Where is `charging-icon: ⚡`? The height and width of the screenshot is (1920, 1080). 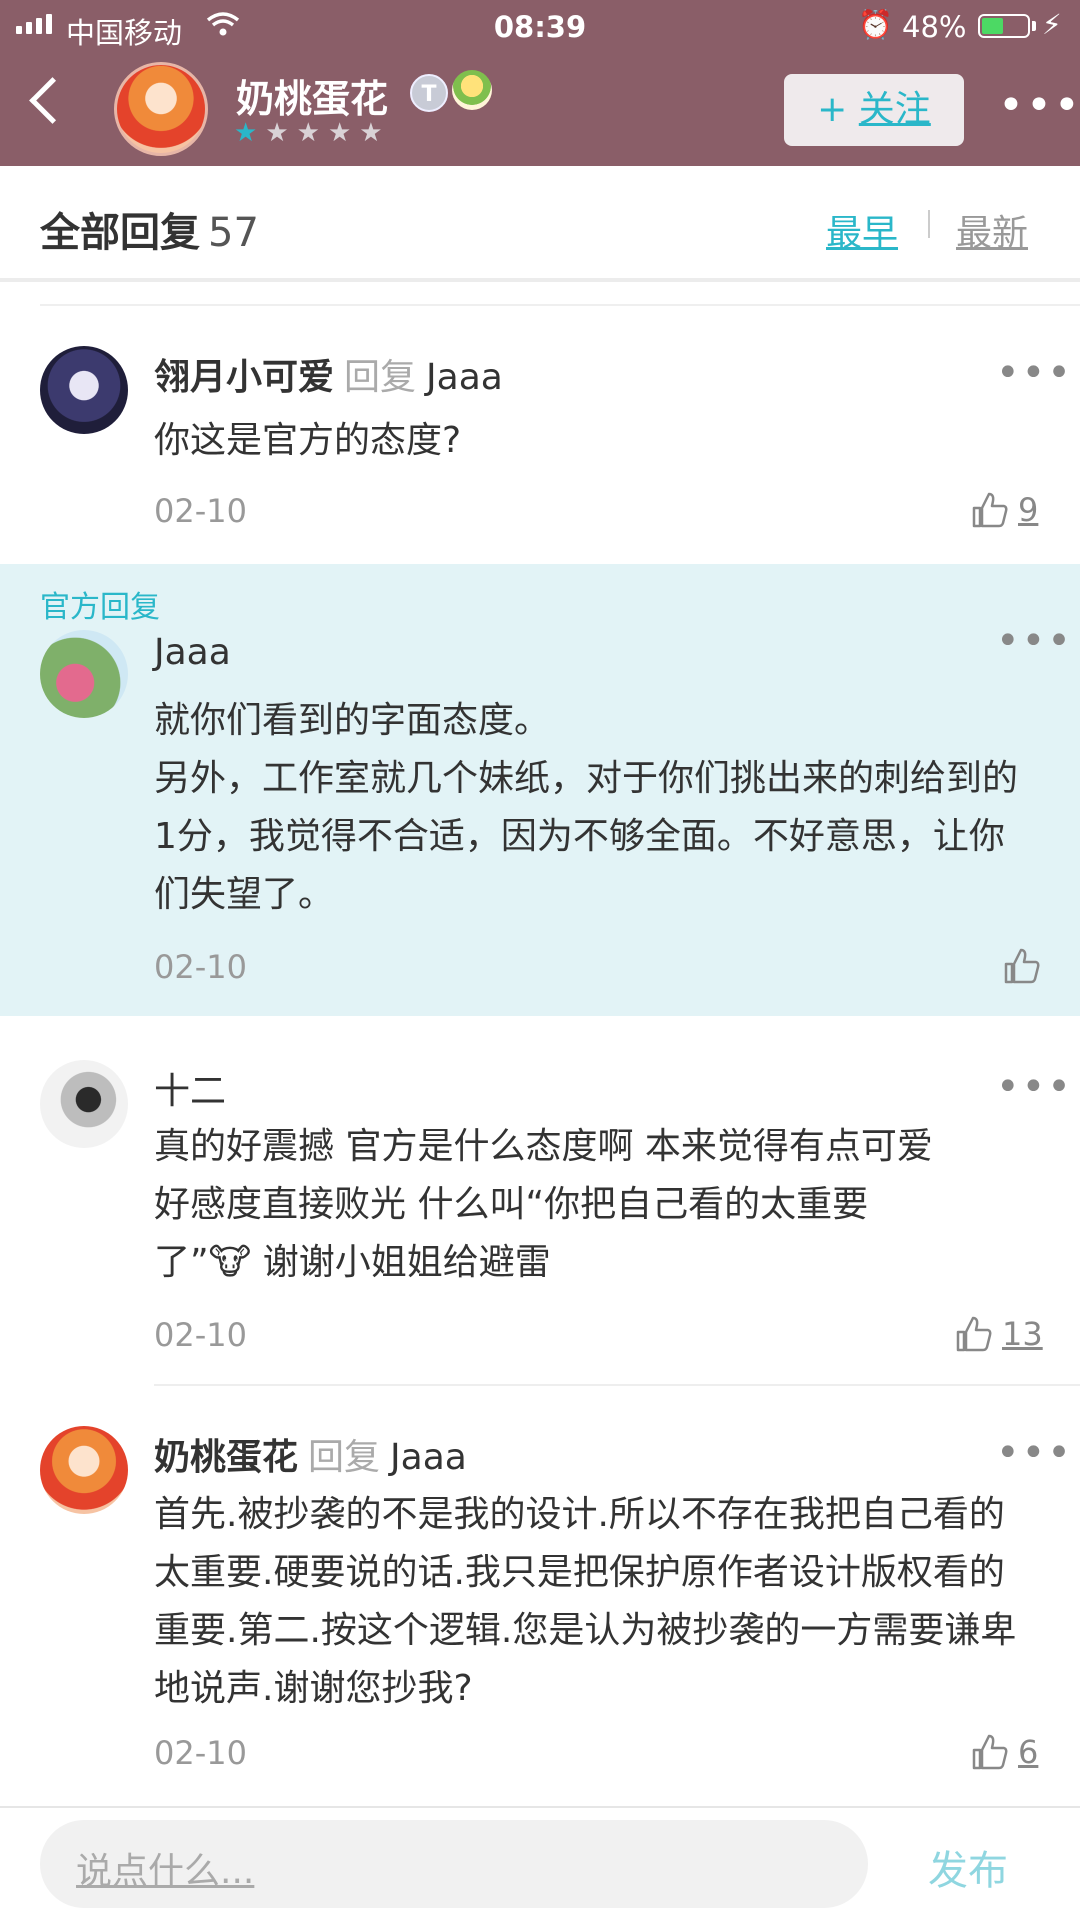
charging-icon: ⚡ is located at coordinates (1052, 24).